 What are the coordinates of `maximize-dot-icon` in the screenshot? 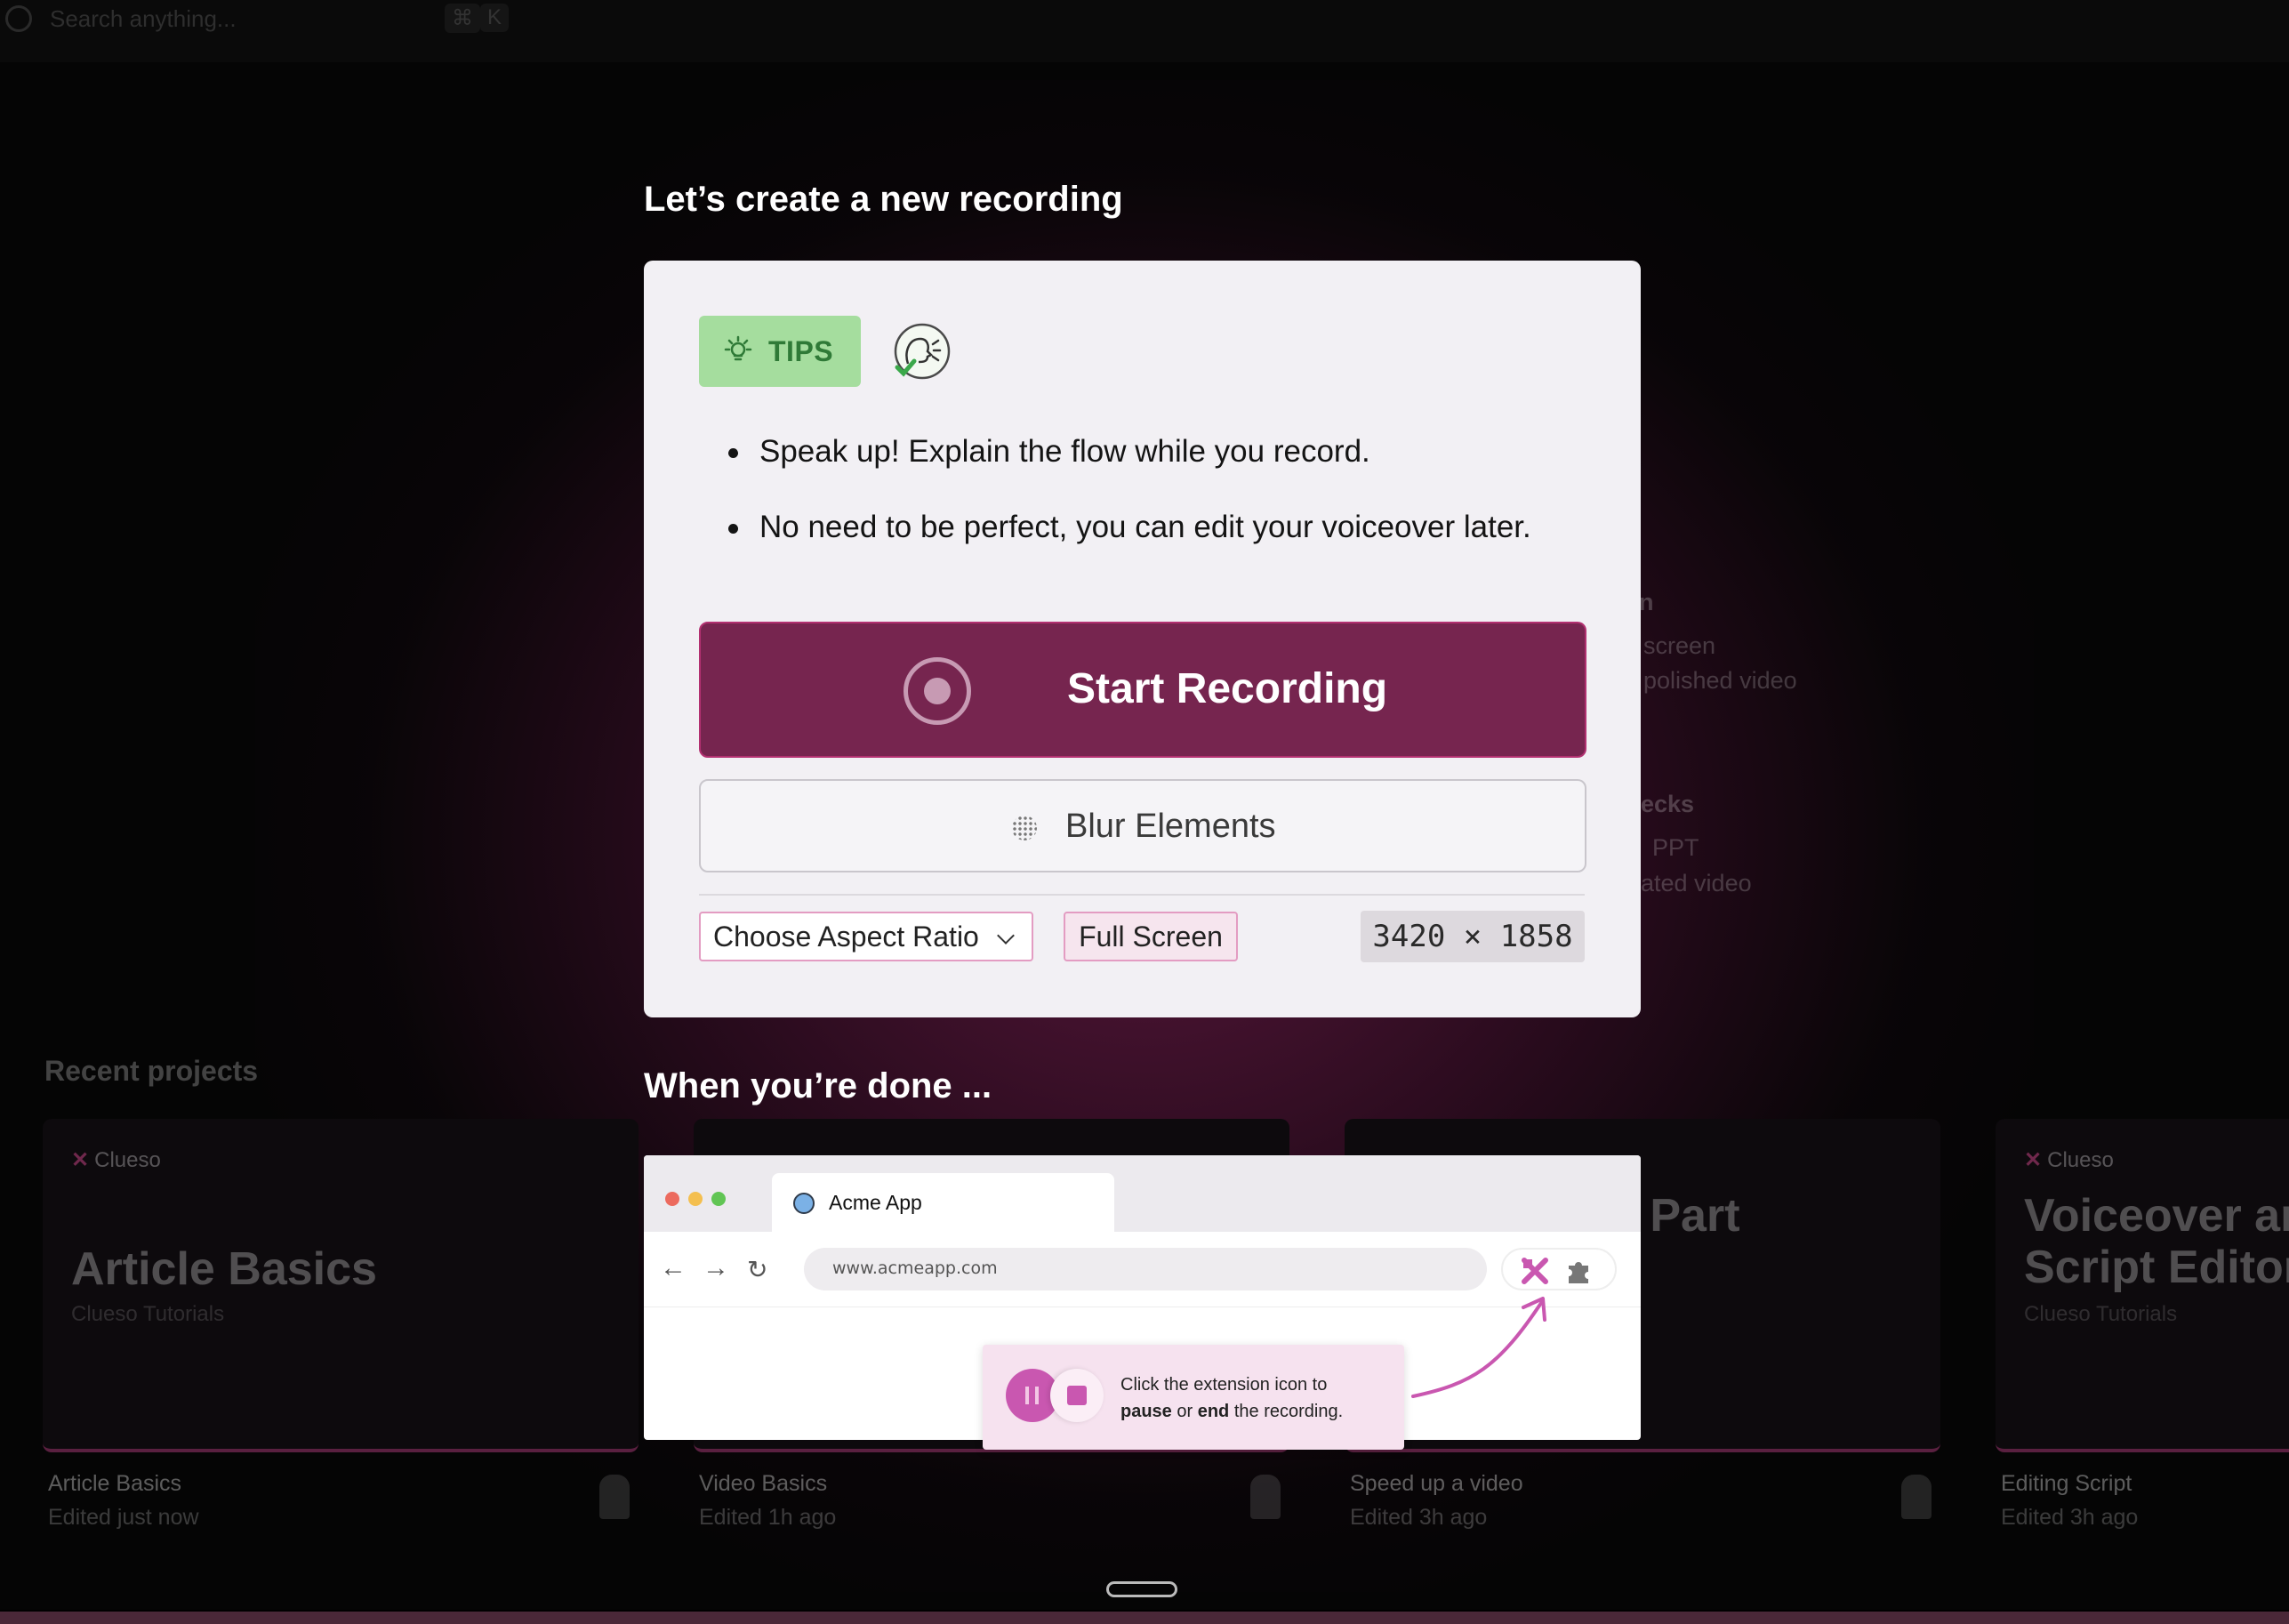 It's located at (718, 1199).